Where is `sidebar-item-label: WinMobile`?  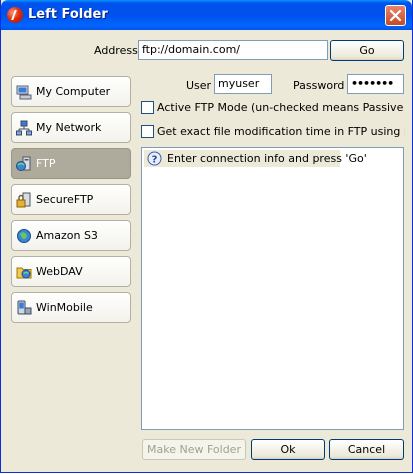 sidebar-item-label: WinMobile is located at coordinates (64, 307).